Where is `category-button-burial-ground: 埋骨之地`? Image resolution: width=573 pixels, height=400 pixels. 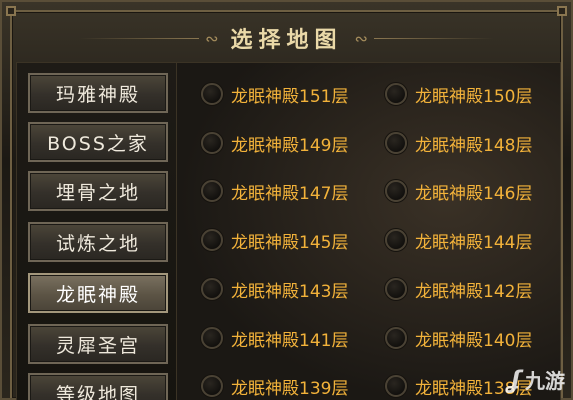
category-button-burial-ground: 埋骨之地 is located at coordinates (98, 191).